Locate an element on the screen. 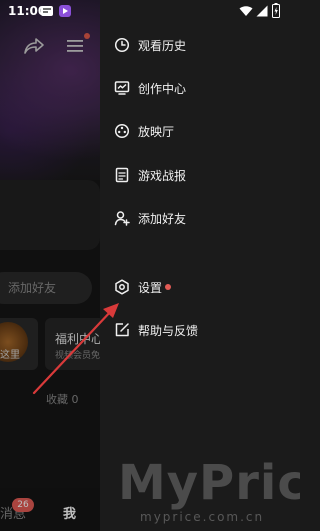 This screenshot has width=320, height=531. watermark-url: myprice.com.cn is located at coordinates (202, 517).